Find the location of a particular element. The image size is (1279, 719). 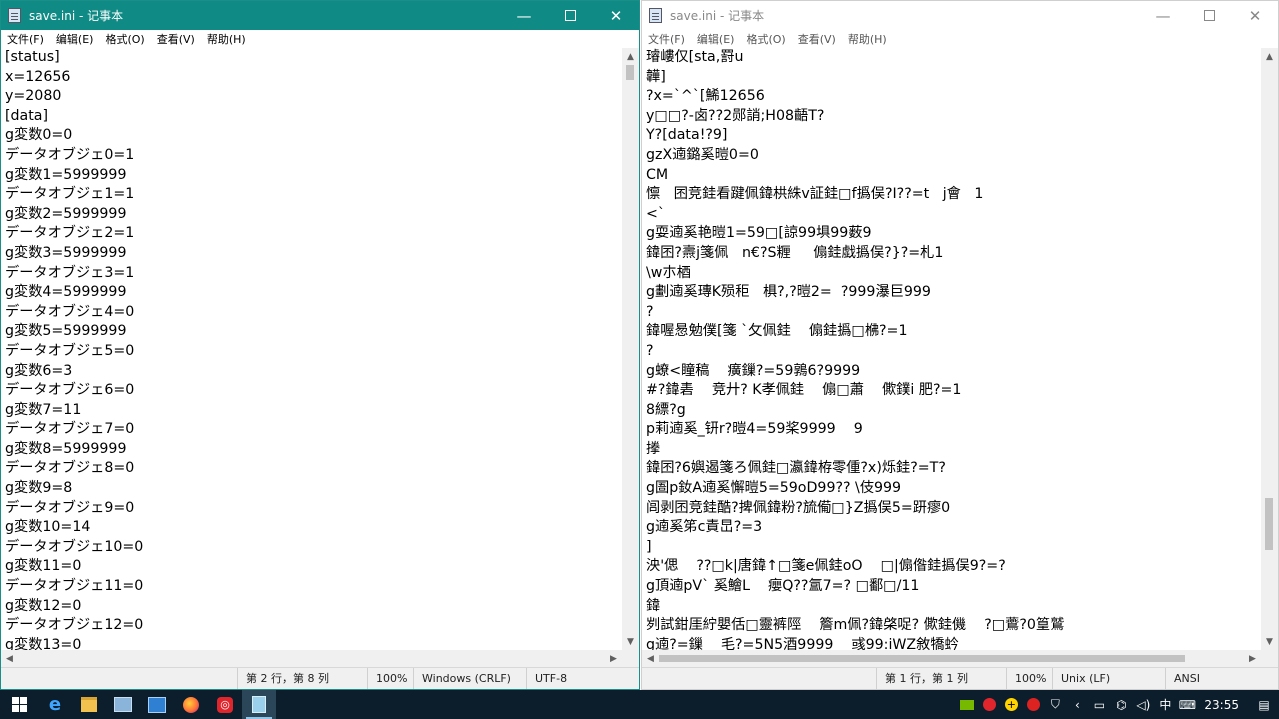

nvidia-icon is located at coordinates (967, 704).